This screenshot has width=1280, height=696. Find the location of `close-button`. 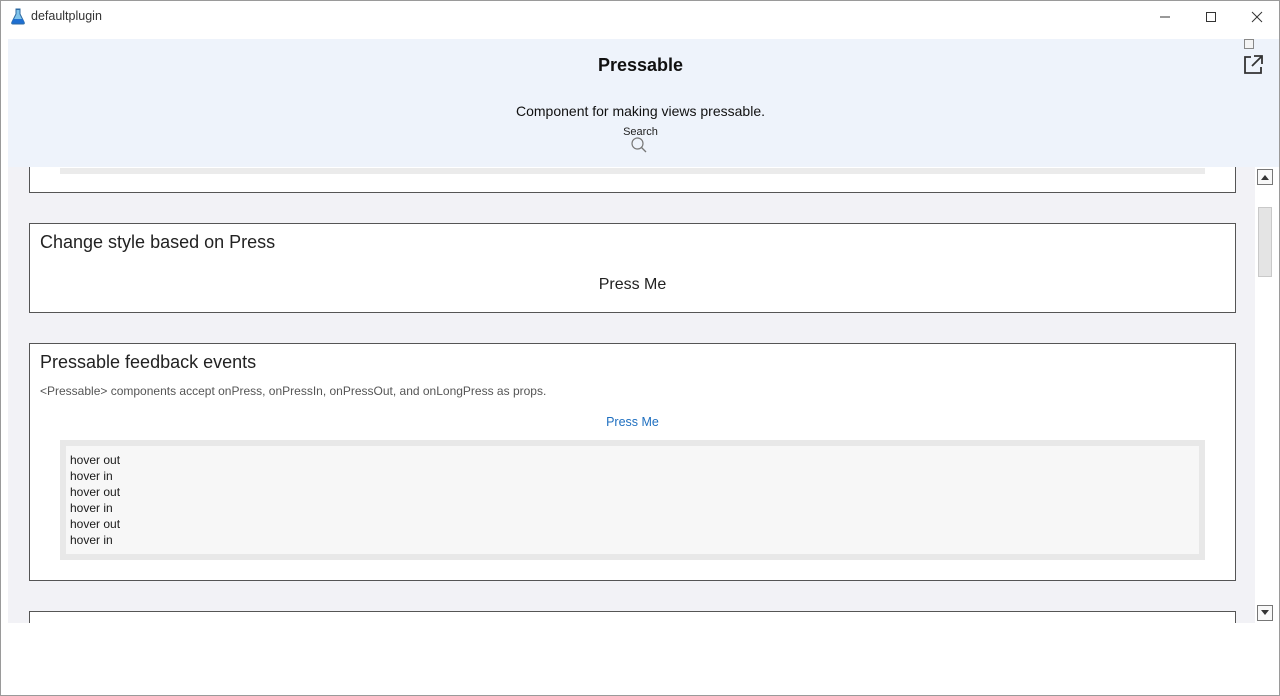

close-button is located at coordinates (1256, 16).